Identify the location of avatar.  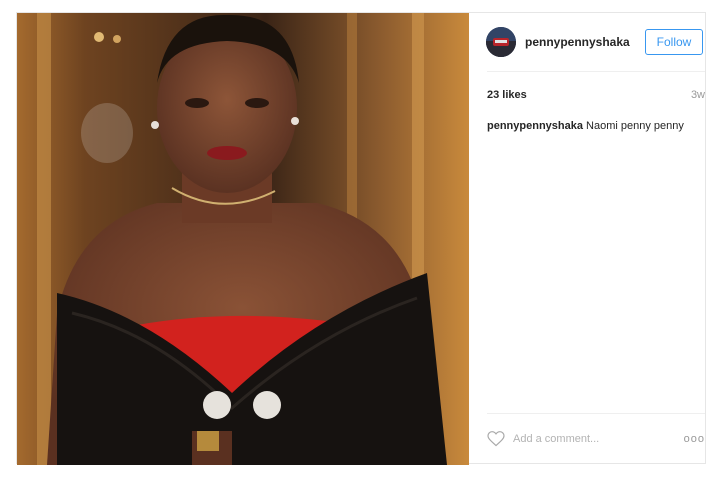
(501, 42).